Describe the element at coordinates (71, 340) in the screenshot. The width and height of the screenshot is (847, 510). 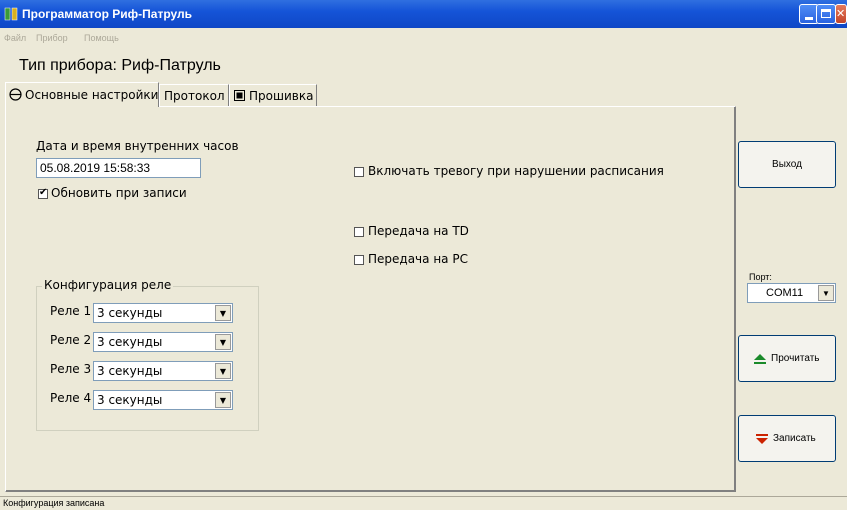
I see `relay-2-label: Реле 2` at that location.